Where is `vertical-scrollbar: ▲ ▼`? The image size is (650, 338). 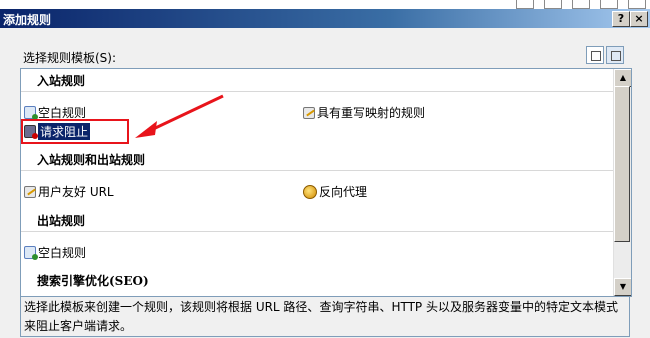 vertical-scrollbar: ▲ ▼ is located at coordinates (622, 182).